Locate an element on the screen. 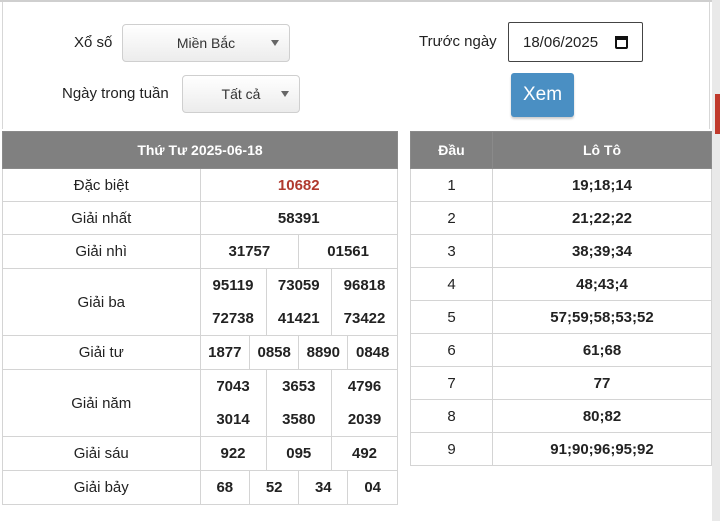  loto-cell: 19;18;14 is located at coordinates (602, 185).